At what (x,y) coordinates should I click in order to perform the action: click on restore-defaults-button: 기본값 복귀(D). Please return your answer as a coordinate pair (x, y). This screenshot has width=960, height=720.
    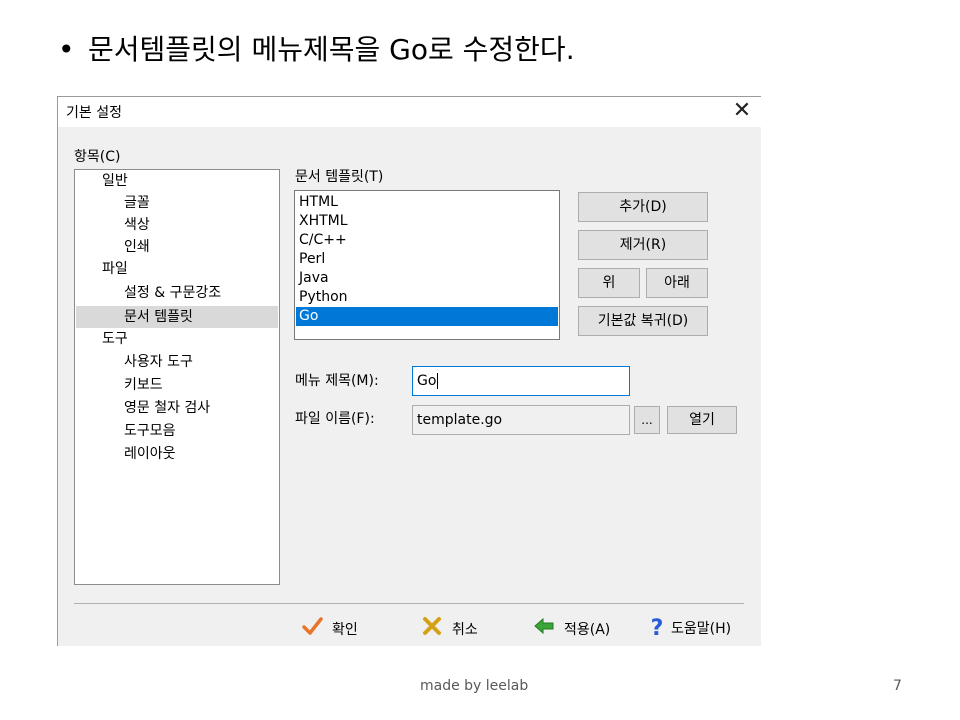
    Looking at the image, I should click on (643, 321).